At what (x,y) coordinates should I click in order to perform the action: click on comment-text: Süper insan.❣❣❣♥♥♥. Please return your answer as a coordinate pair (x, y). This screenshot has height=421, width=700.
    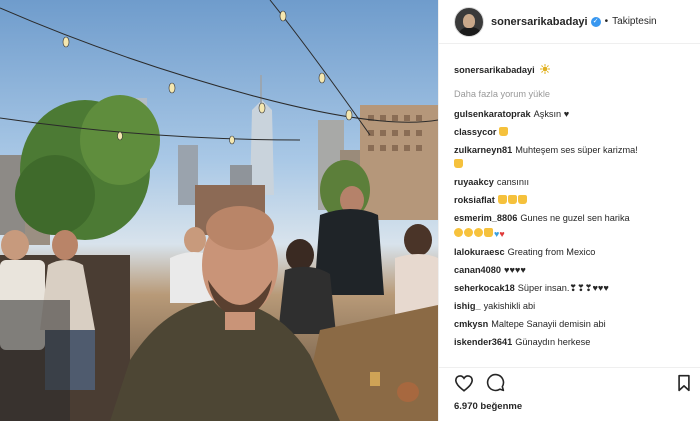
    Looking at the image, I should click on (563, 288).